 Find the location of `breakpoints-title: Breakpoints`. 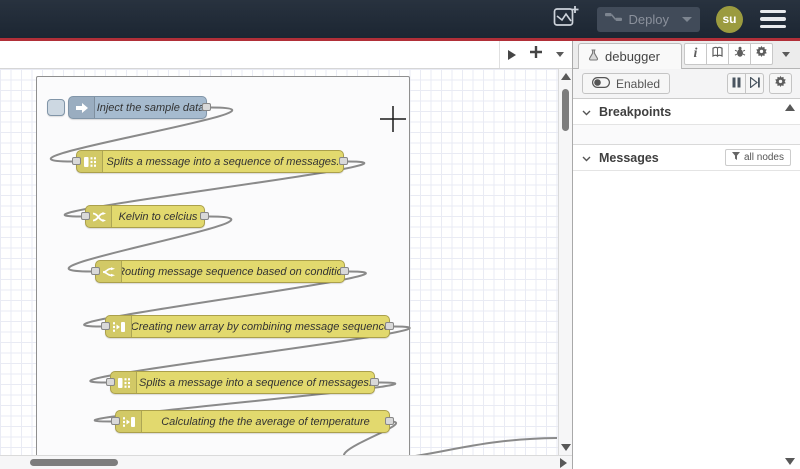

breakpoints-title: Breakpoints is located at coordinates (635, 111).